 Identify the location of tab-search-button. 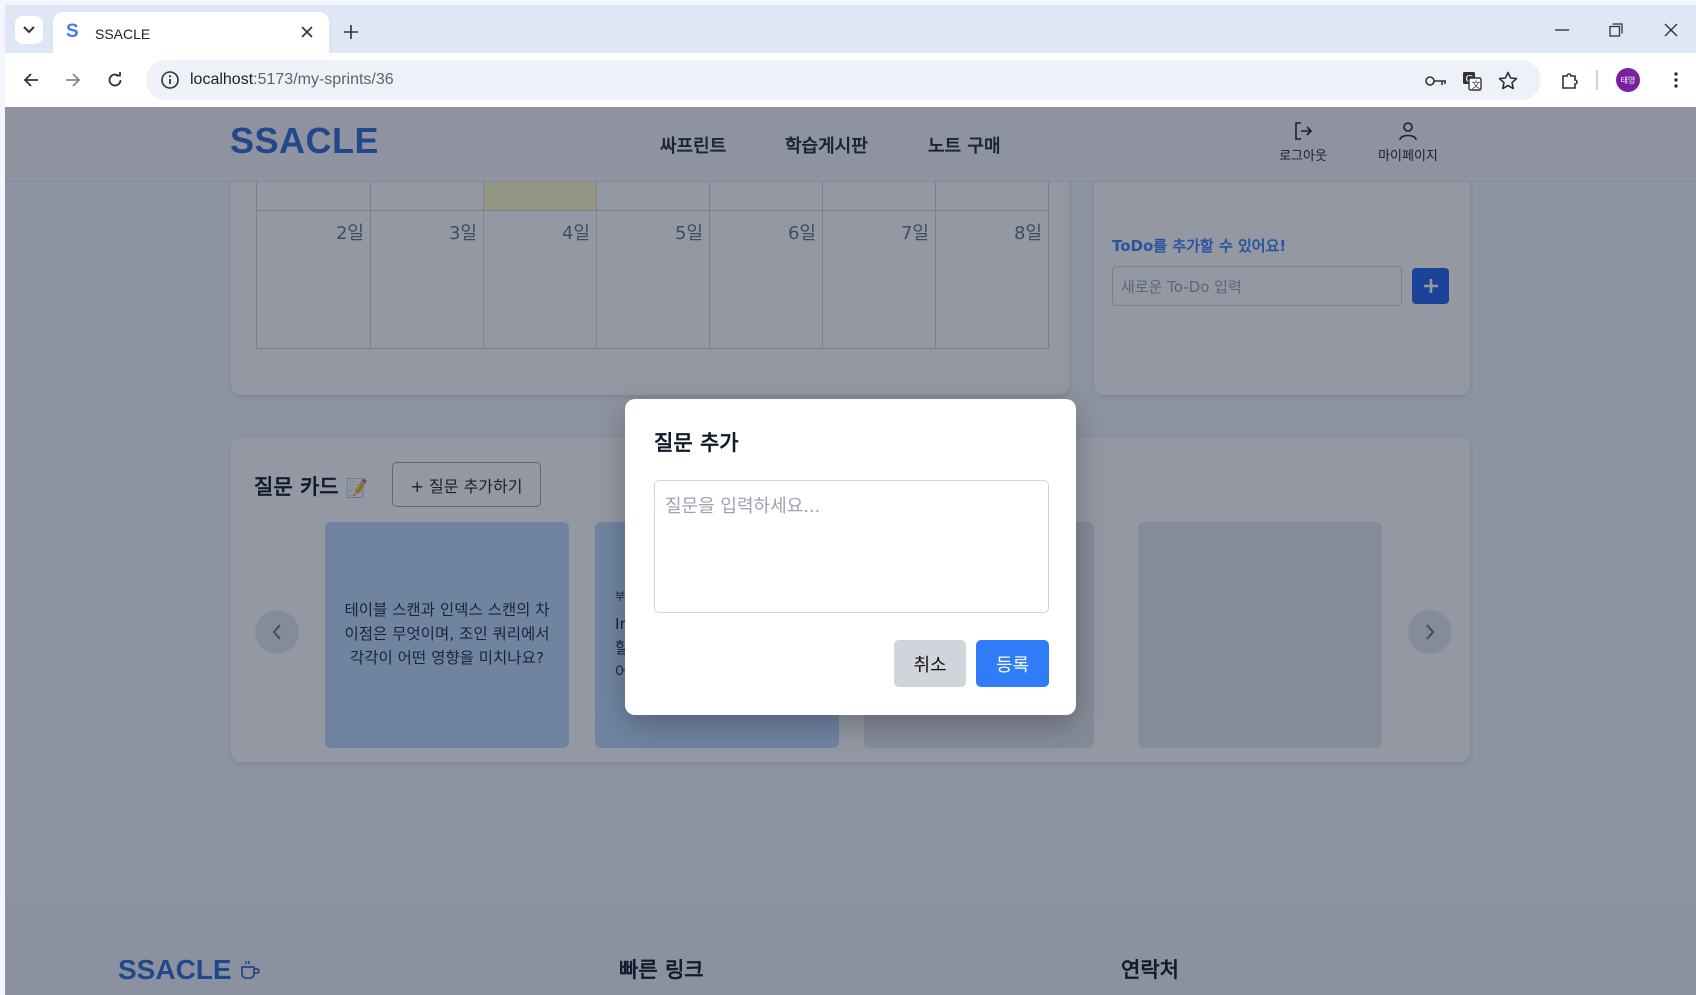
(29, 30).